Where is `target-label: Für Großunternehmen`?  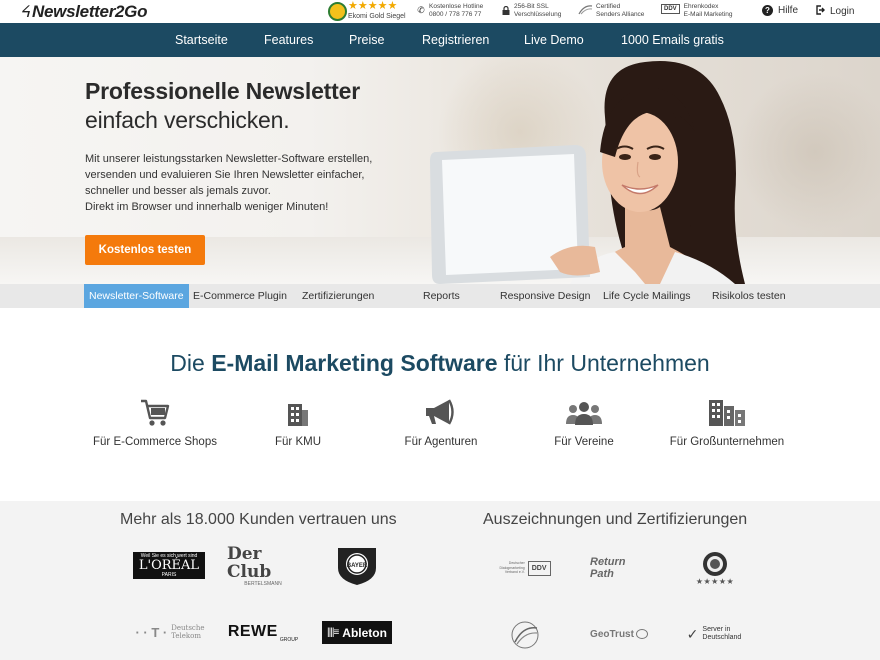 target-label: Für Großunternehmen is located at coordinates (727, 442).